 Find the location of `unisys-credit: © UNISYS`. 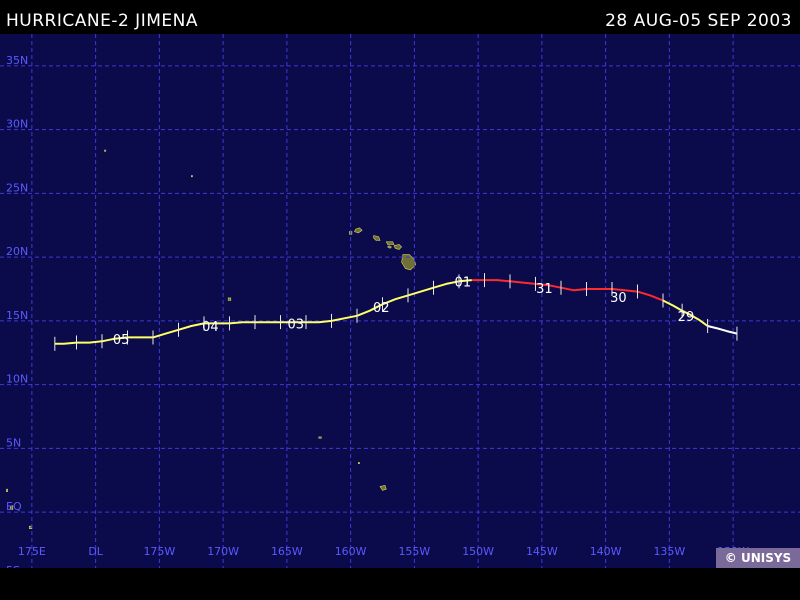

unisys-credit: © UNISYS is located at coordinates (758, 558).